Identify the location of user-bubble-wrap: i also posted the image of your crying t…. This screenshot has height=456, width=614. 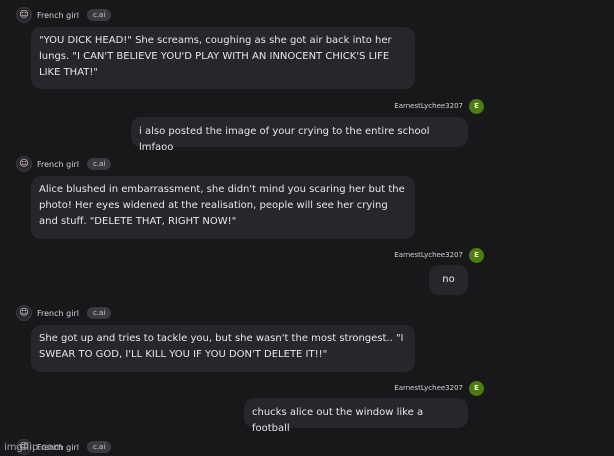
(299, 135).